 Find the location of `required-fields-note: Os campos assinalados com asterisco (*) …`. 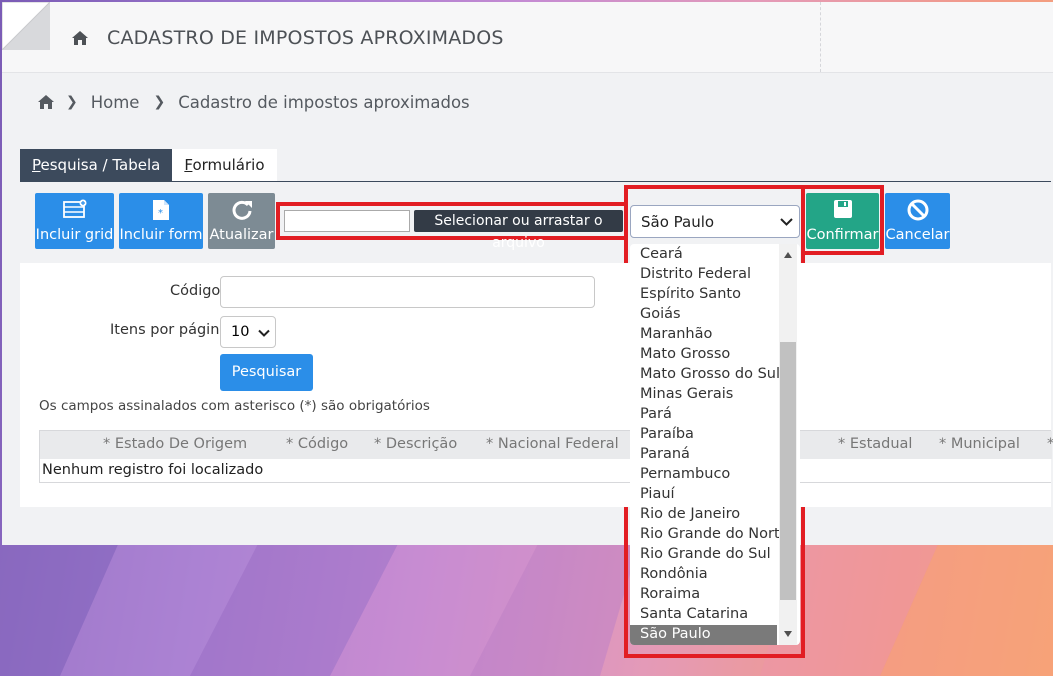

required-fields-note: Os campos assinalados com asterisco (*) … is located at coordinates (234, 406).